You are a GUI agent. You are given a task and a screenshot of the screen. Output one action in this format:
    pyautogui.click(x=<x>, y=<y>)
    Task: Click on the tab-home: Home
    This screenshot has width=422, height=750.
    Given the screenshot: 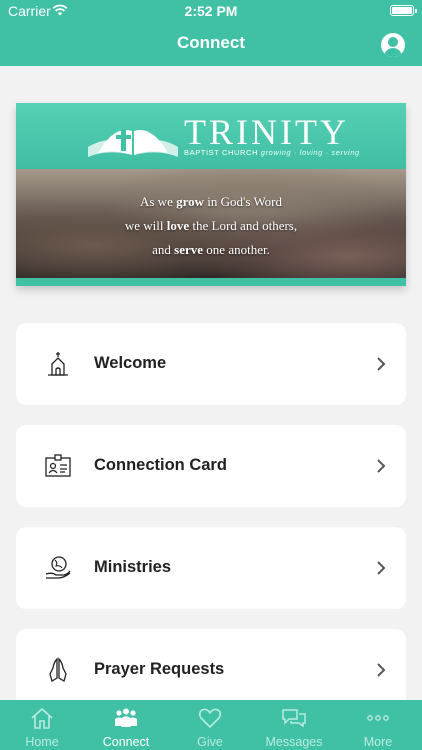 What is the action you would take?
    pyautogui.click(x=42, y=725)
    